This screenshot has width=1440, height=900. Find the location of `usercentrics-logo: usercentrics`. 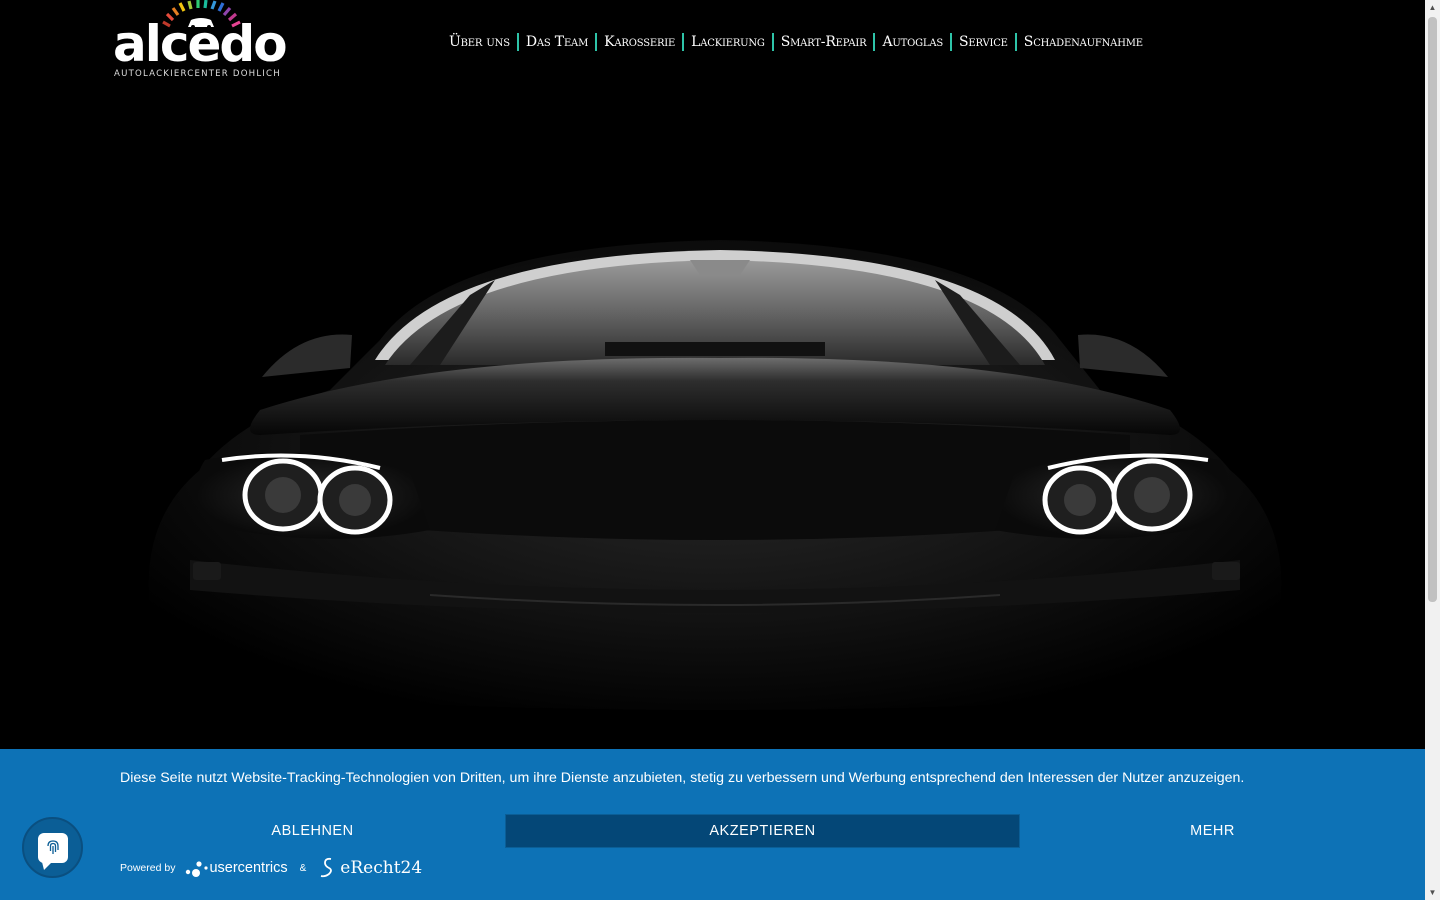

usercentrics-logo: usercentrics is located at coordinates (236, 868).